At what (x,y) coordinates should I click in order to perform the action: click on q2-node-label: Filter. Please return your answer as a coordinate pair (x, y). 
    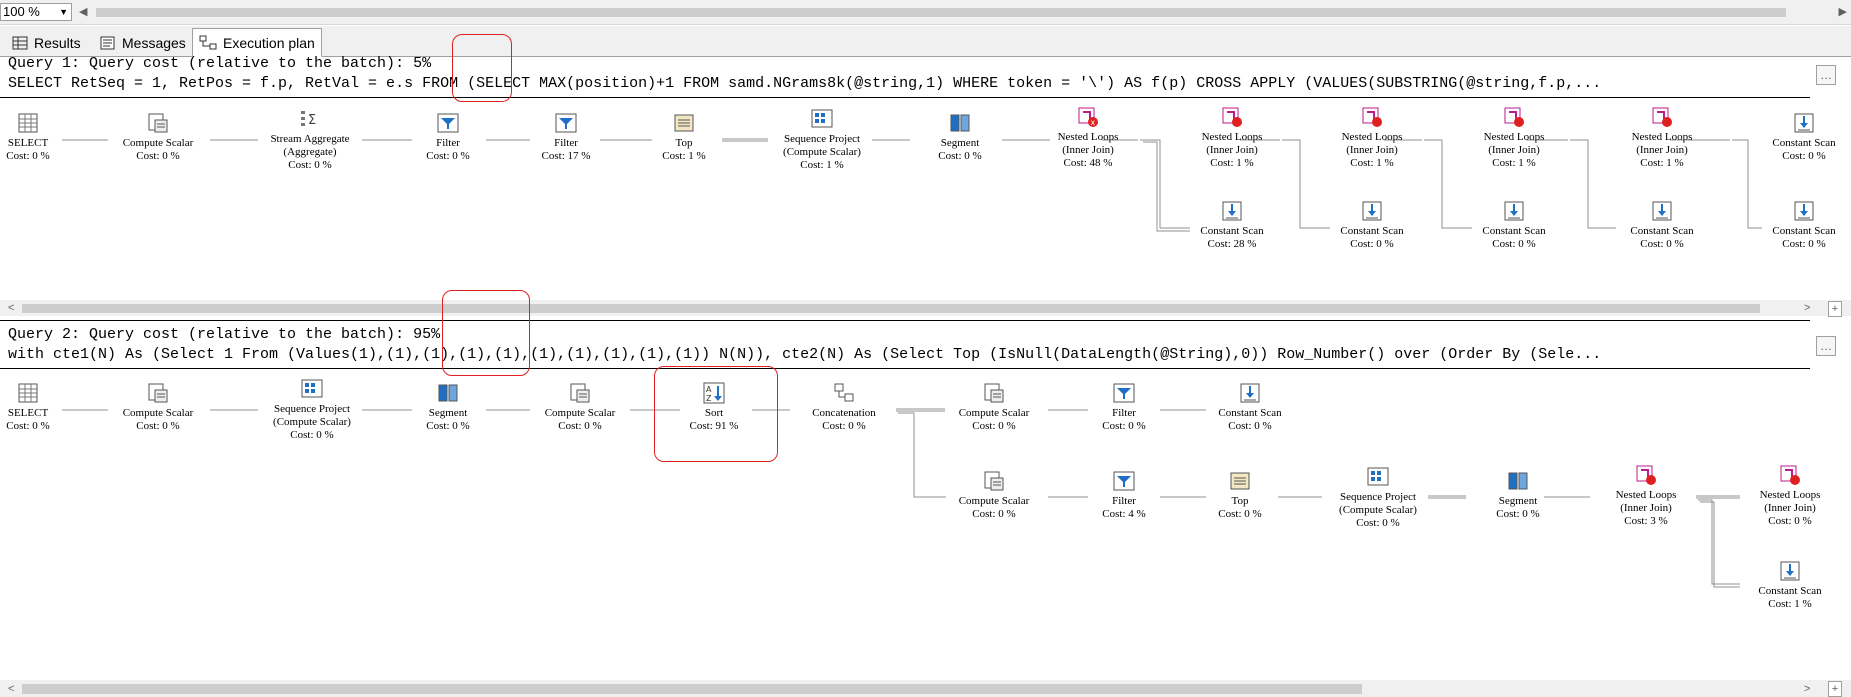
    Looking at the image, I should click on (1124, 501).